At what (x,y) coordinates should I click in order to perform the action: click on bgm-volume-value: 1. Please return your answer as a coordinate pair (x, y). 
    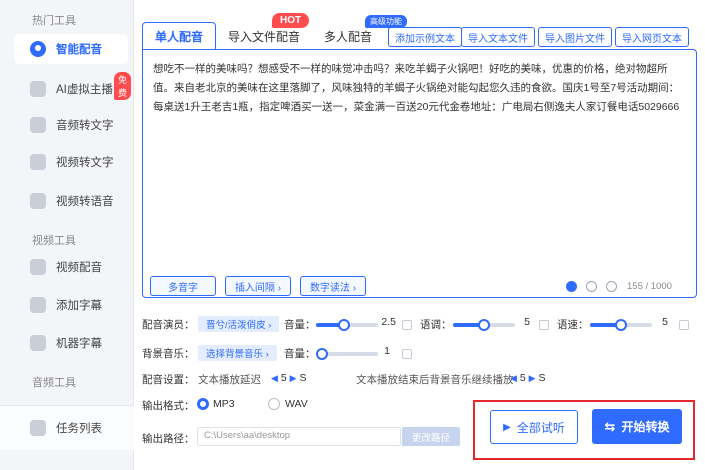
    Looking at the image, I should click on (387, 351).